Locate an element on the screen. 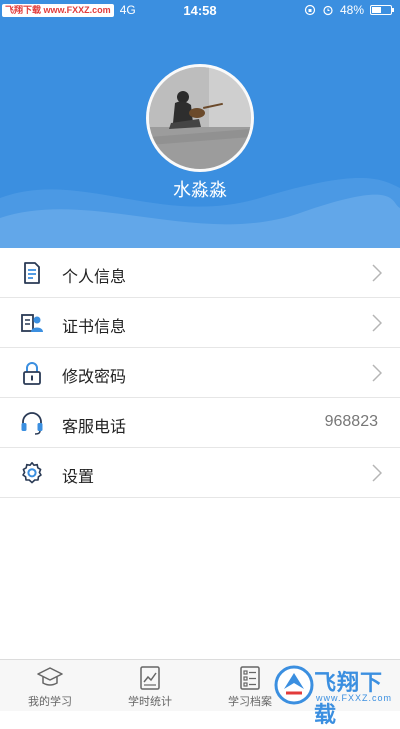 Image resolution: width=400 pixels, height=729 pixels. lock-rotation-icon is located at coordinates (310, 10).